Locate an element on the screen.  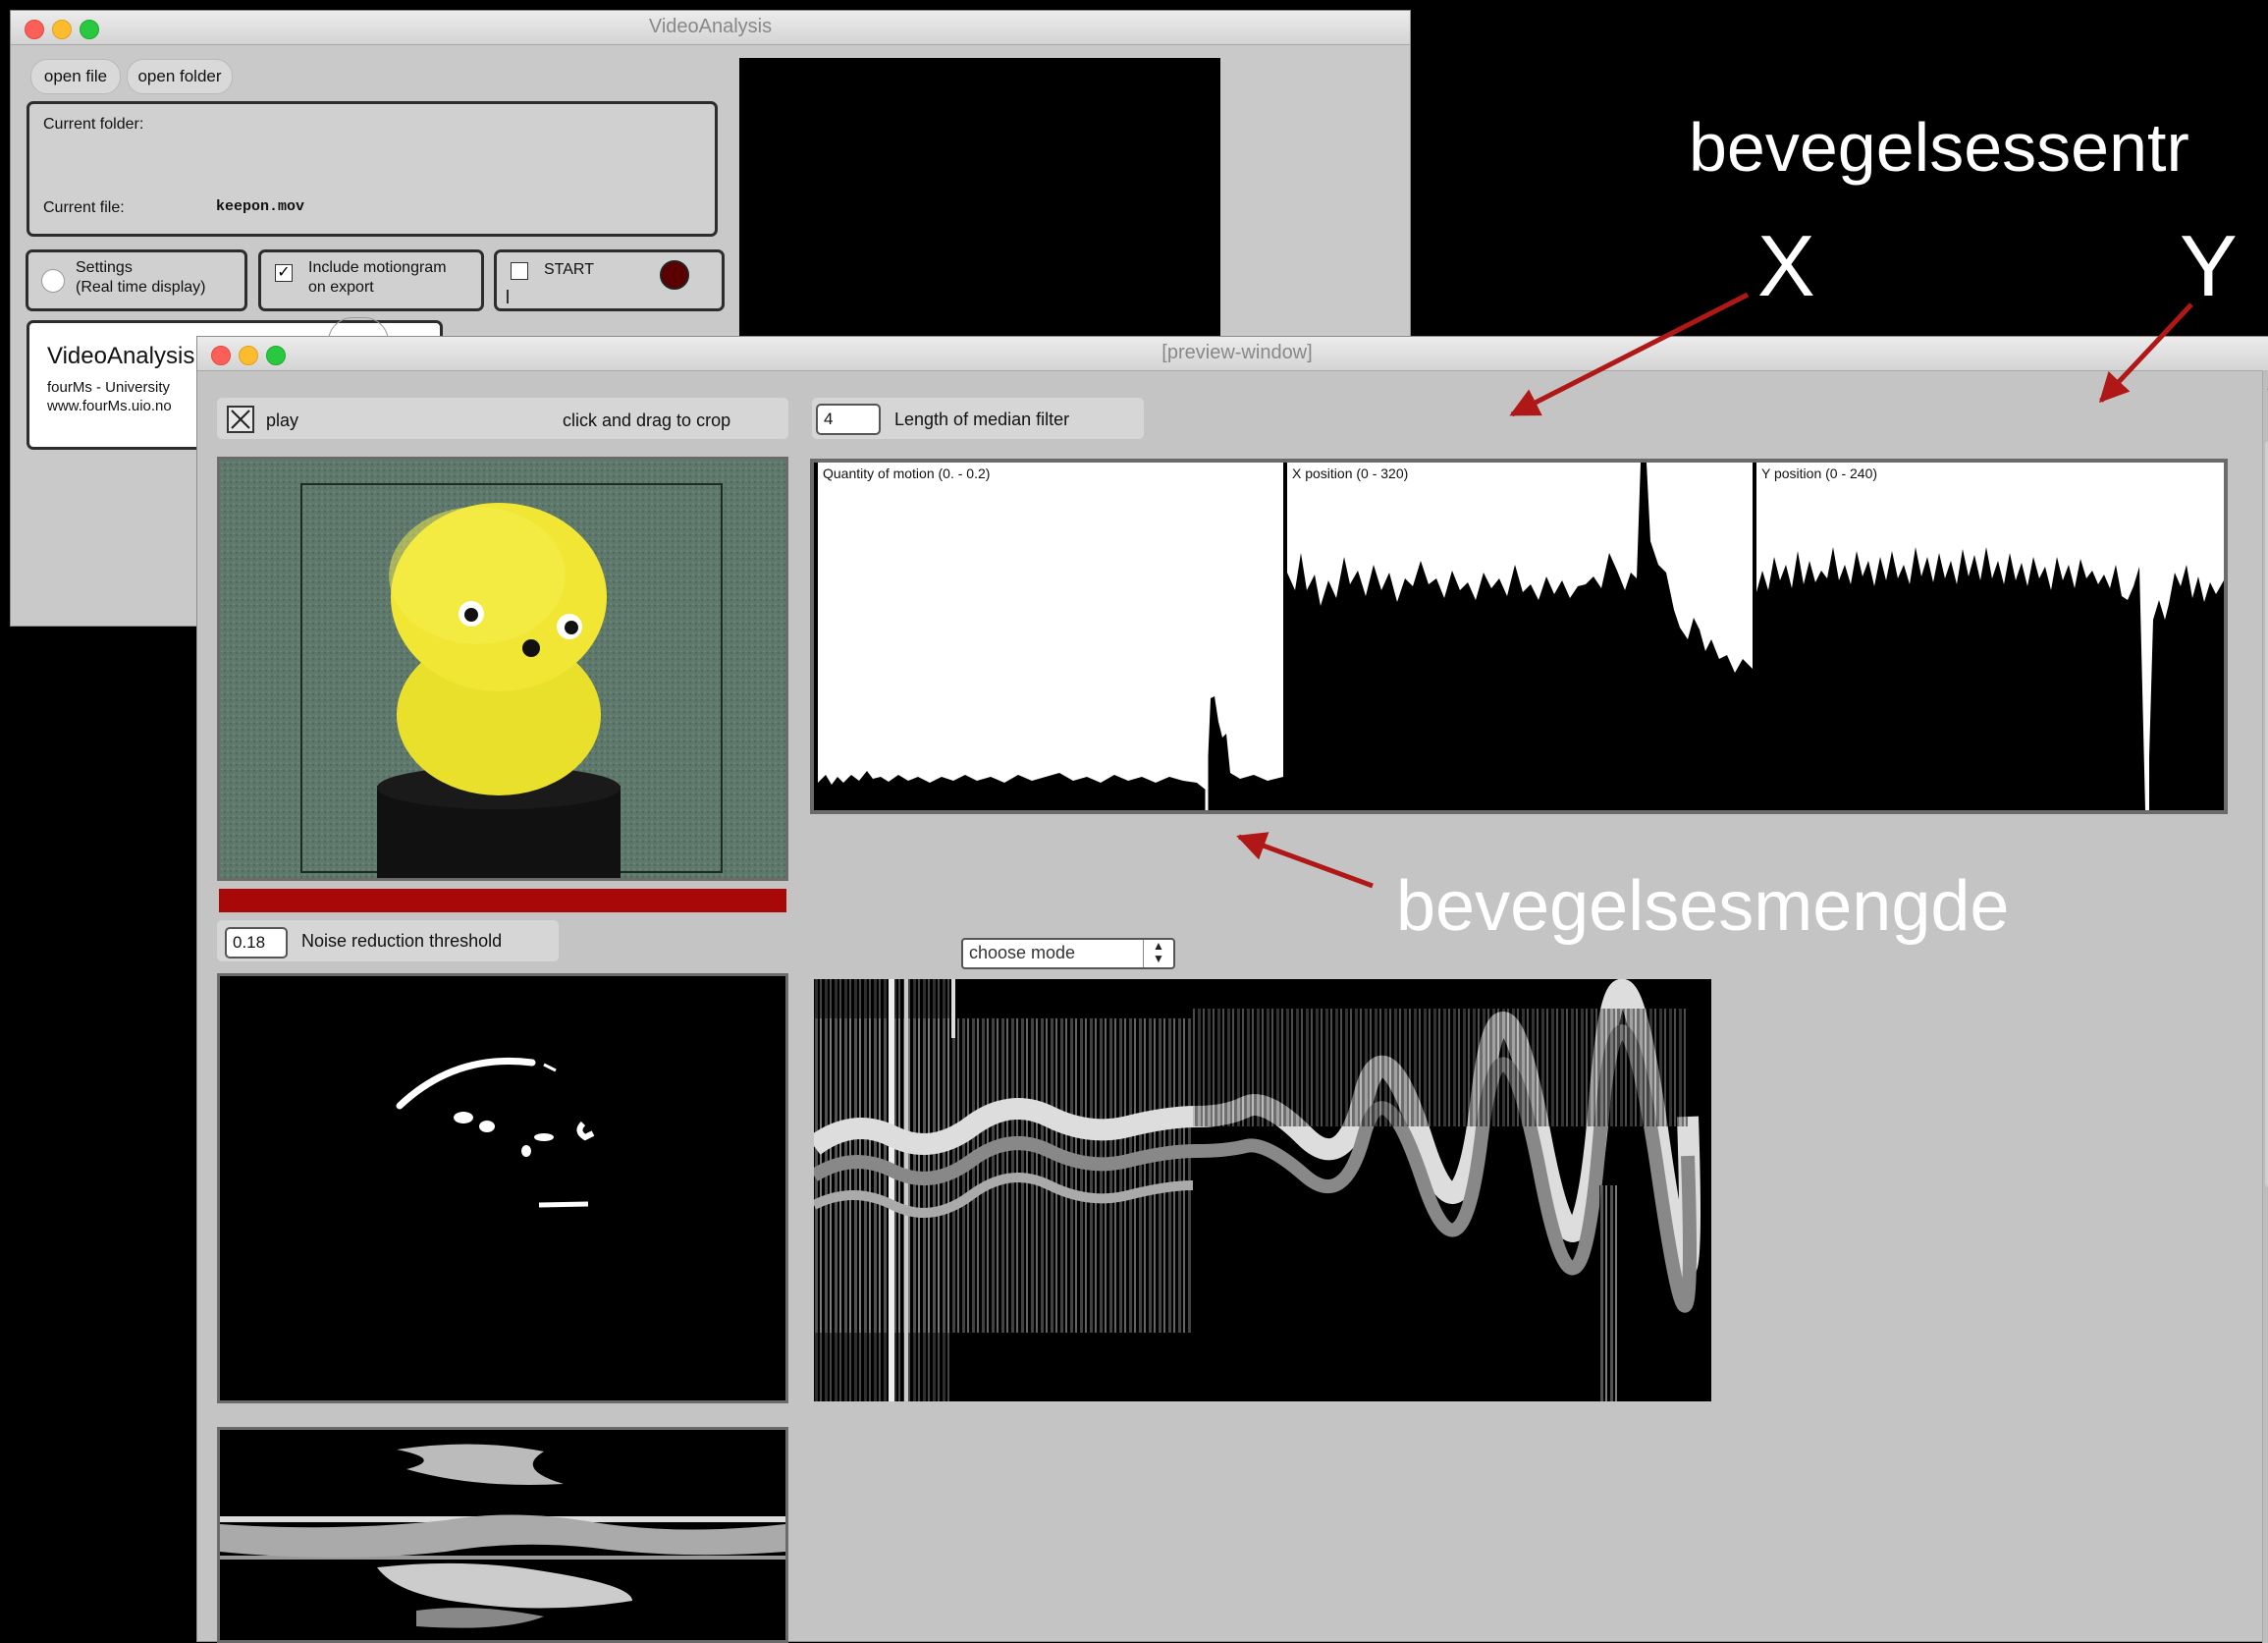
main-video-display is located at coordinates (979, 204).